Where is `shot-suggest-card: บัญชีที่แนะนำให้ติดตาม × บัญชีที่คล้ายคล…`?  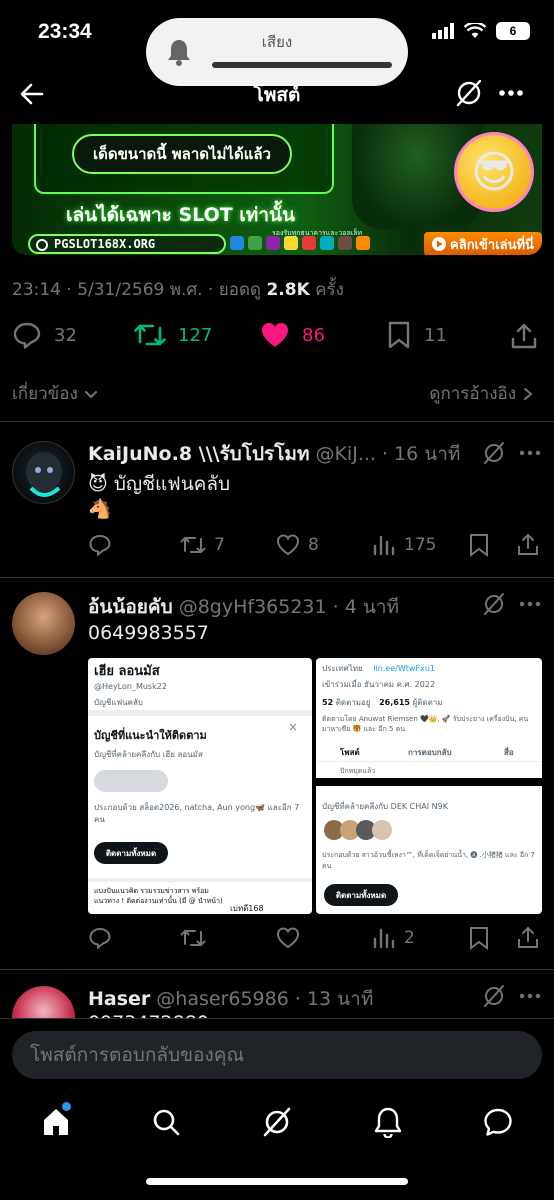 shot-suggest-card: บัญชีที่แนะนำให้ติดตาม × บัญชีที่คล้ายคล… is located at coordinates (200, 812).